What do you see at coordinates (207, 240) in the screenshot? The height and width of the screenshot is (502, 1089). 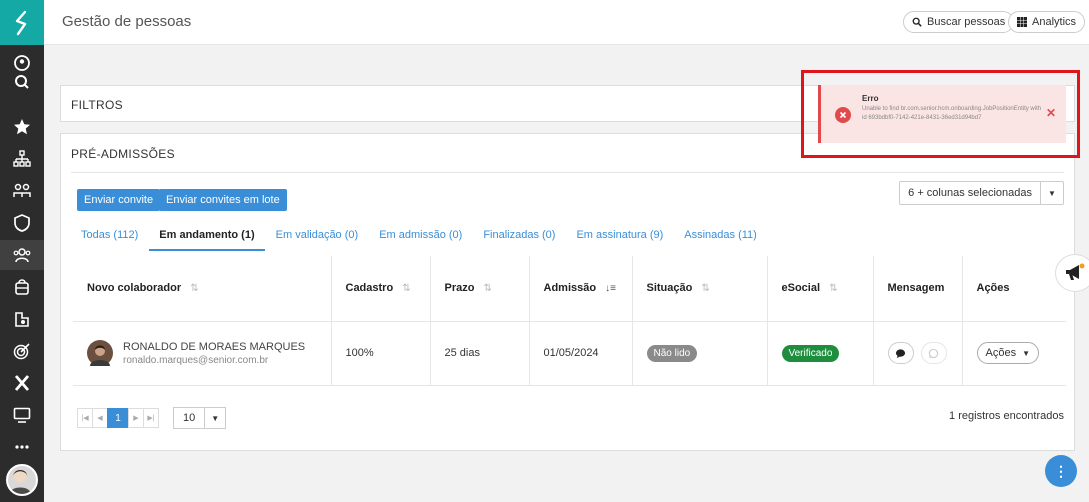 I see `tab-em-andamento: Em andamento (1)` at bounding box center [207, 240].